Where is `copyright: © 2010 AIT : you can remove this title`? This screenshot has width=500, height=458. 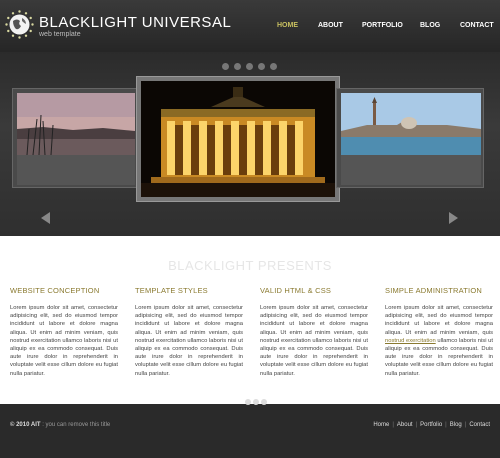 copyright: © 2010 AIT : you can remove this title is located at coordinates (60, 425).